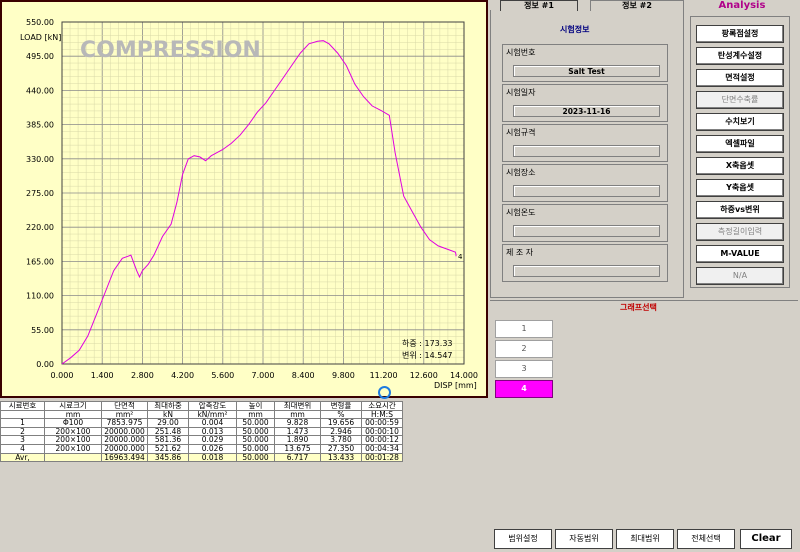 The image size is (800, 552). I want to click on table-cell: 00:01:28, so click(382, 457).